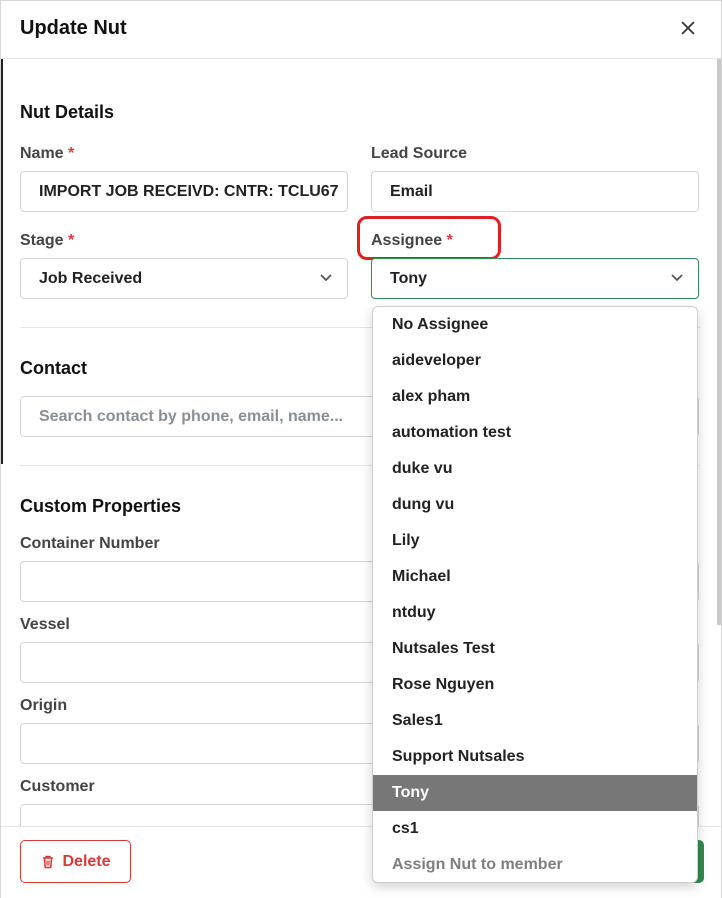 Image resolution: width=722 pixels, height=898 pixels. Describe the element at coordinates (535, 541) in the screenshot. I see `assignee-option: Lily` at that location.